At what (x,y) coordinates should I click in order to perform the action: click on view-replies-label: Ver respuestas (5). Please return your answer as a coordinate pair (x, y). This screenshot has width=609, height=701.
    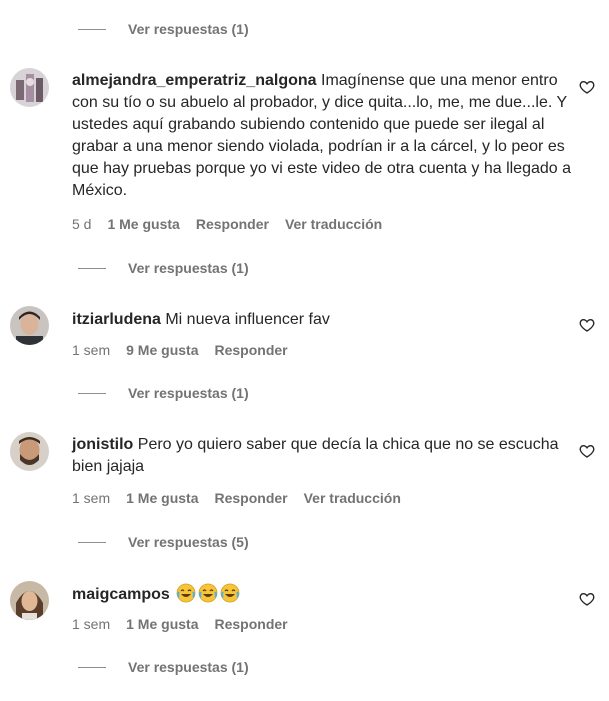
    Looking at the image, I should click on (188, 542).